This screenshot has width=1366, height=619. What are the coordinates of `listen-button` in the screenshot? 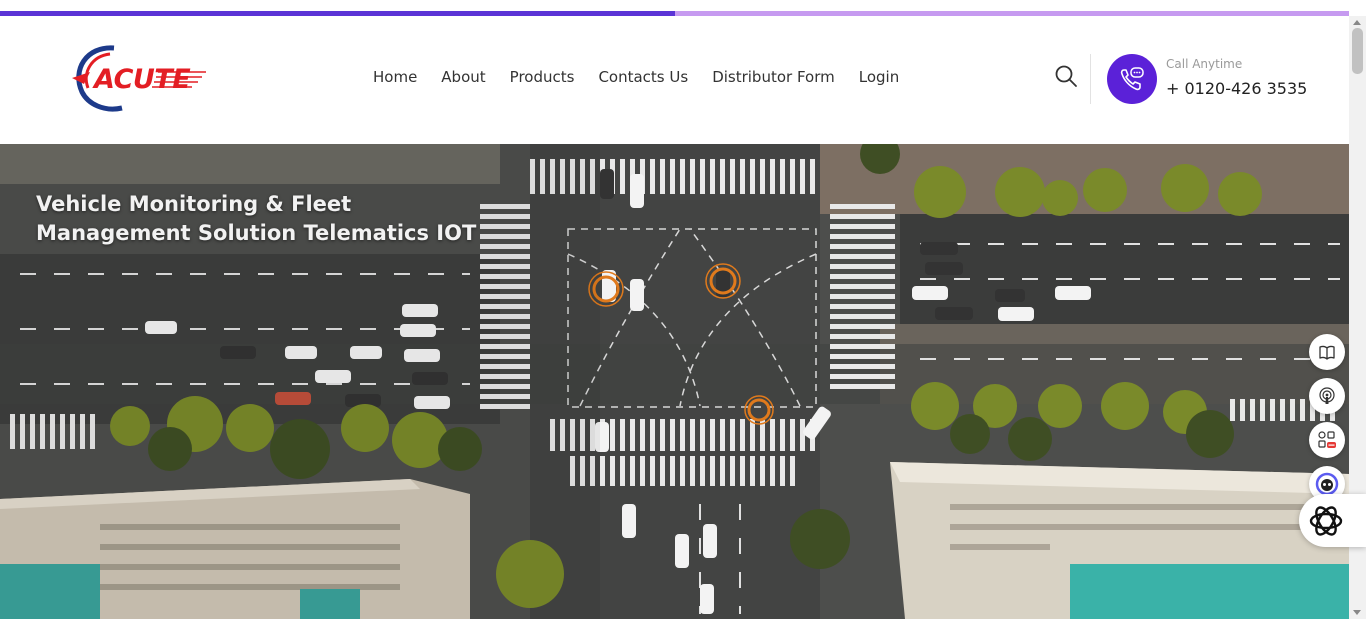 It's located at (1327, 396).